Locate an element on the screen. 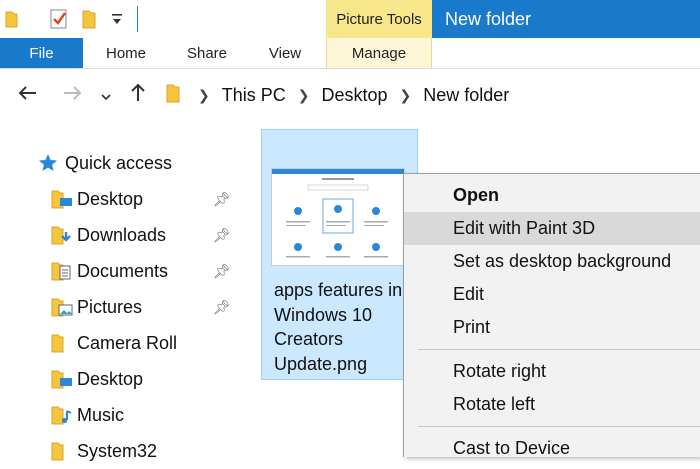 The height and width of the screenshot is (469, 700). sidebar-item-label: Quick access is located at coordinates (119, 162).